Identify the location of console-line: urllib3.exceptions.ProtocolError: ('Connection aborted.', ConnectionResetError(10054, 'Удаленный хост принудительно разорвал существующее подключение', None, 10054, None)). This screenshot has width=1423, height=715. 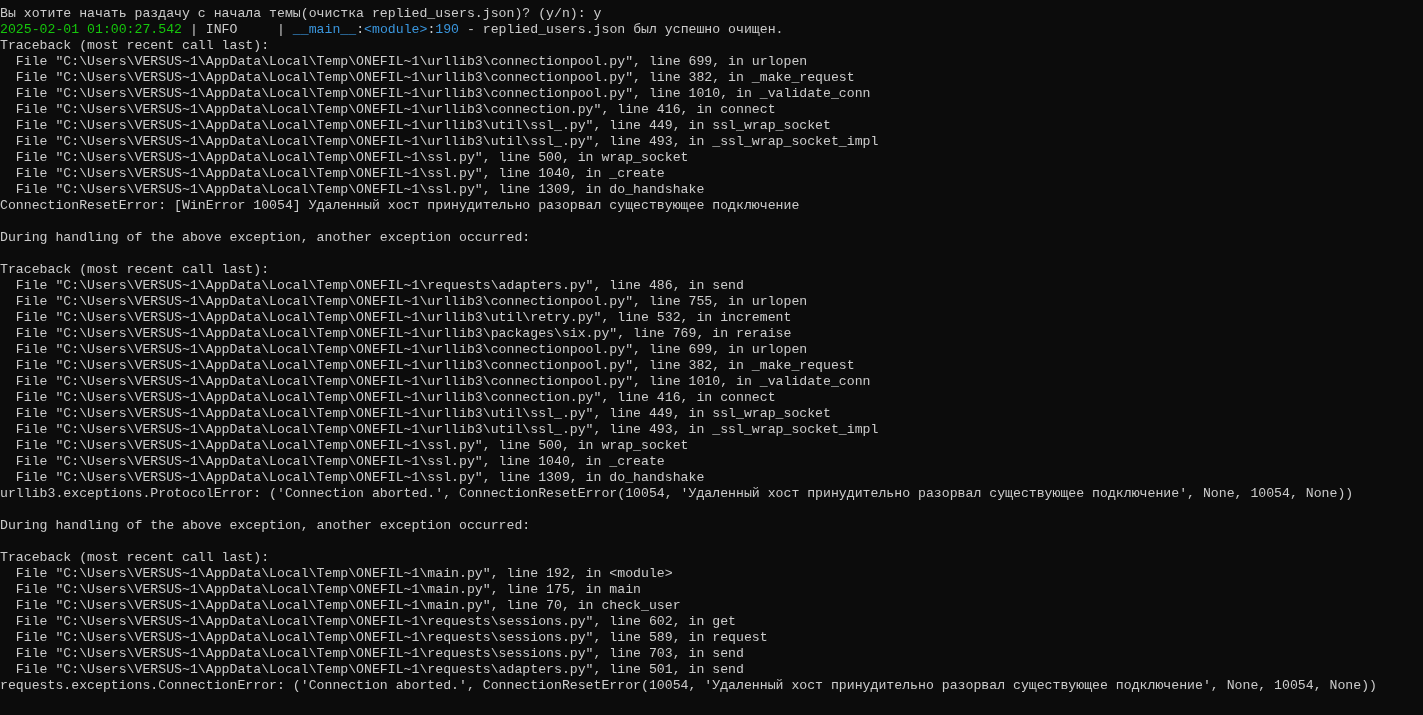
(677, 493).